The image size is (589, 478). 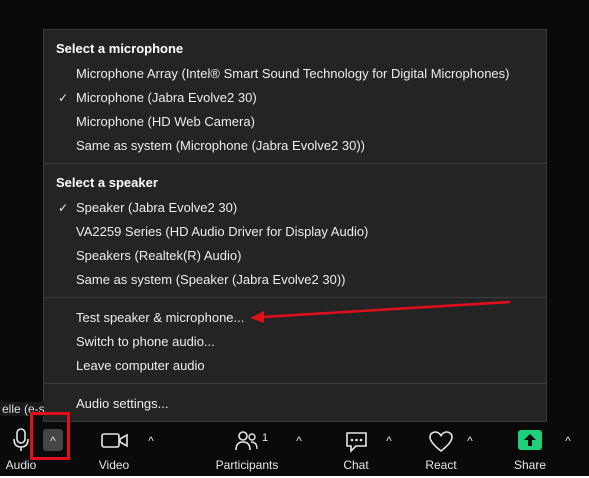 I want to click on chat-options-chevron: ^, so click(x=389, y=441).